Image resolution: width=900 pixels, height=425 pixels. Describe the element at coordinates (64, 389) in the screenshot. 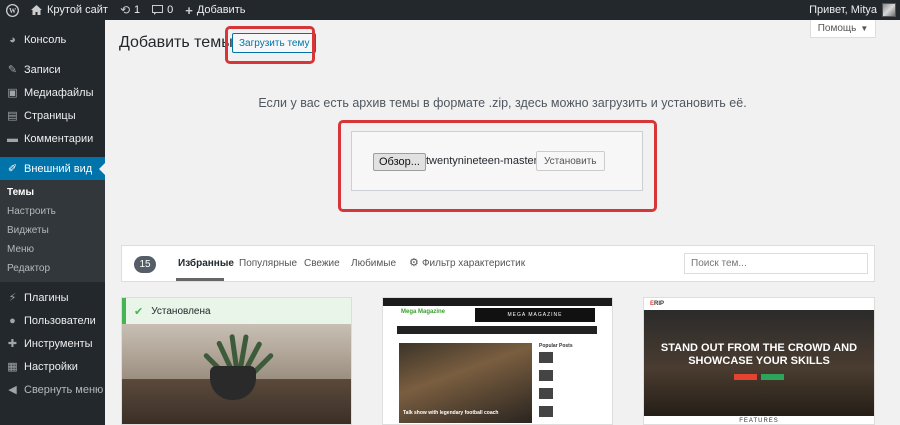

I see `sidebar-item-label: Свернуть меню` at that location.